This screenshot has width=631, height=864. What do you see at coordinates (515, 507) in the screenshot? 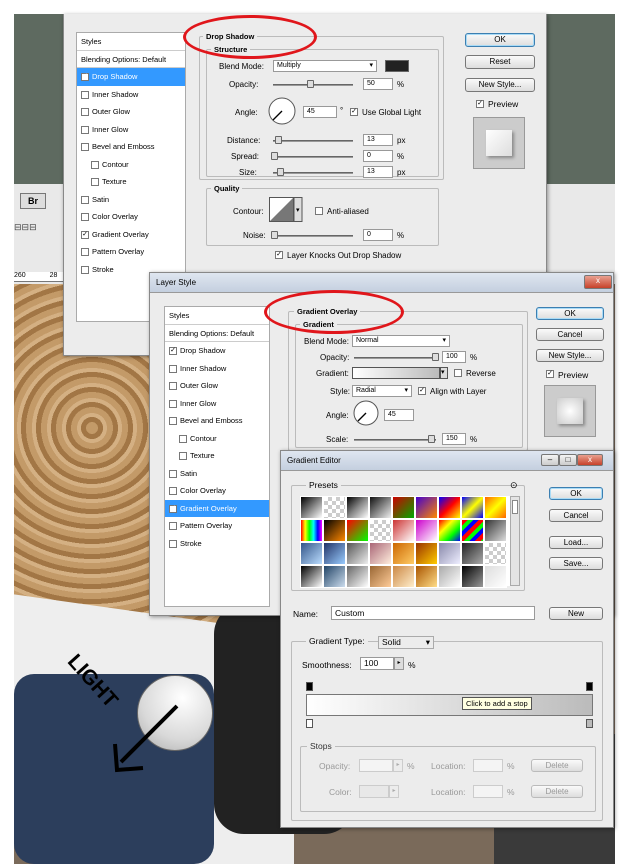
I see `scrollbar-thumb` at bounding box center [515, 507].